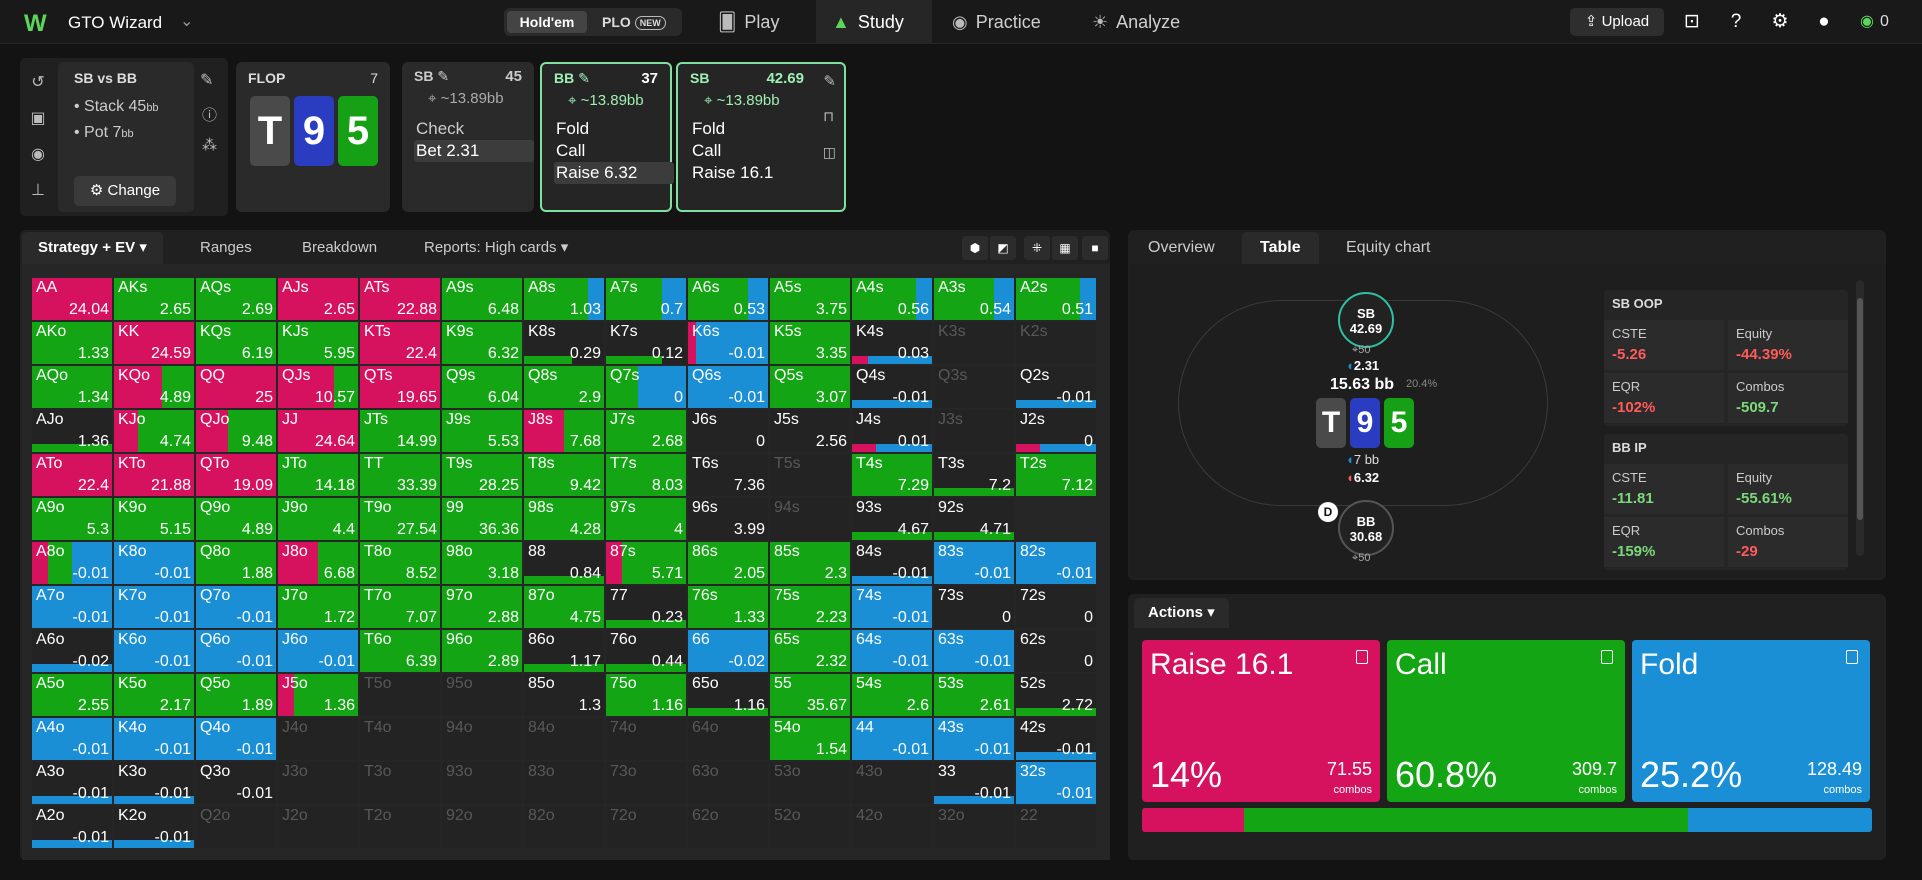  Describe the element at coordinates (474, 151) in the screenshot. I see `action-bet: Bet 2.31` at that location.